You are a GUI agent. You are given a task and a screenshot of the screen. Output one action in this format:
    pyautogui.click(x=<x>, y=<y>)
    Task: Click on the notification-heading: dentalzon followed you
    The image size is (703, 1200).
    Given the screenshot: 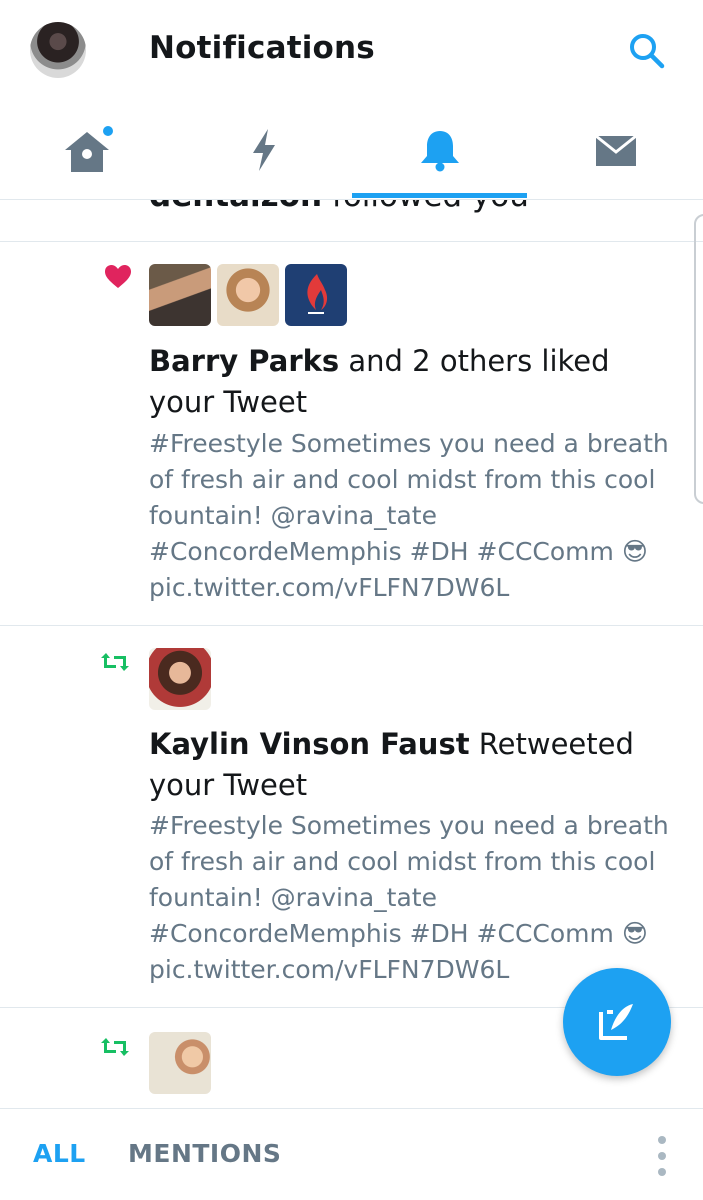 What is the action you would take?
    pyautogui.click(x=339, y=207)
    